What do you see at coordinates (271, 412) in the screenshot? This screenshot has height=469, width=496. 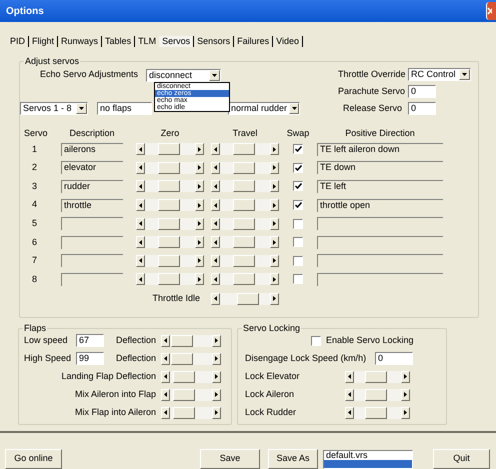 I see `label: Lock Rudder` at bounding box center [271, 412].